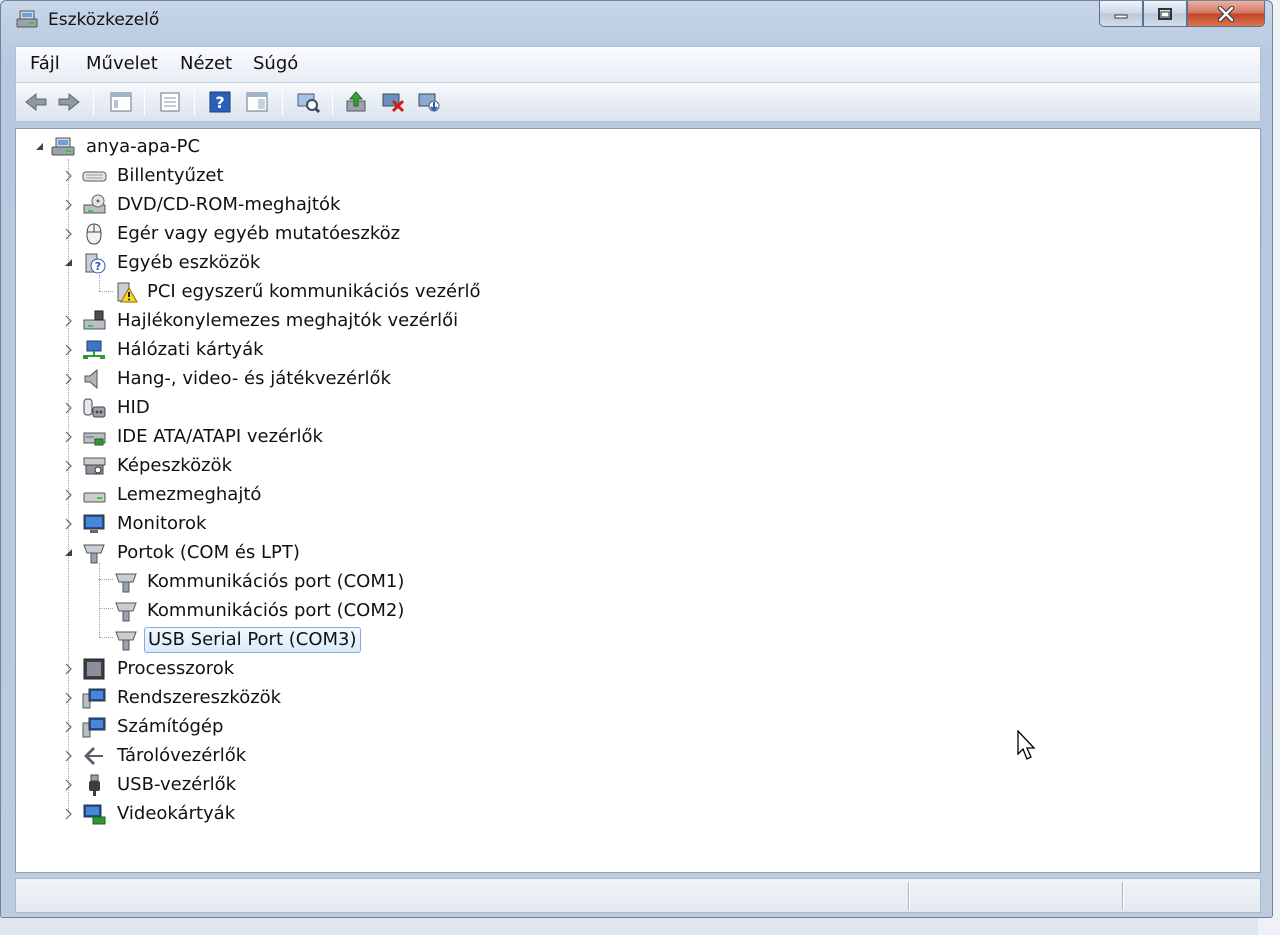 The height and width of the screenshot is (935, 1280). I want to click on close-icon, so click(1226, 13).